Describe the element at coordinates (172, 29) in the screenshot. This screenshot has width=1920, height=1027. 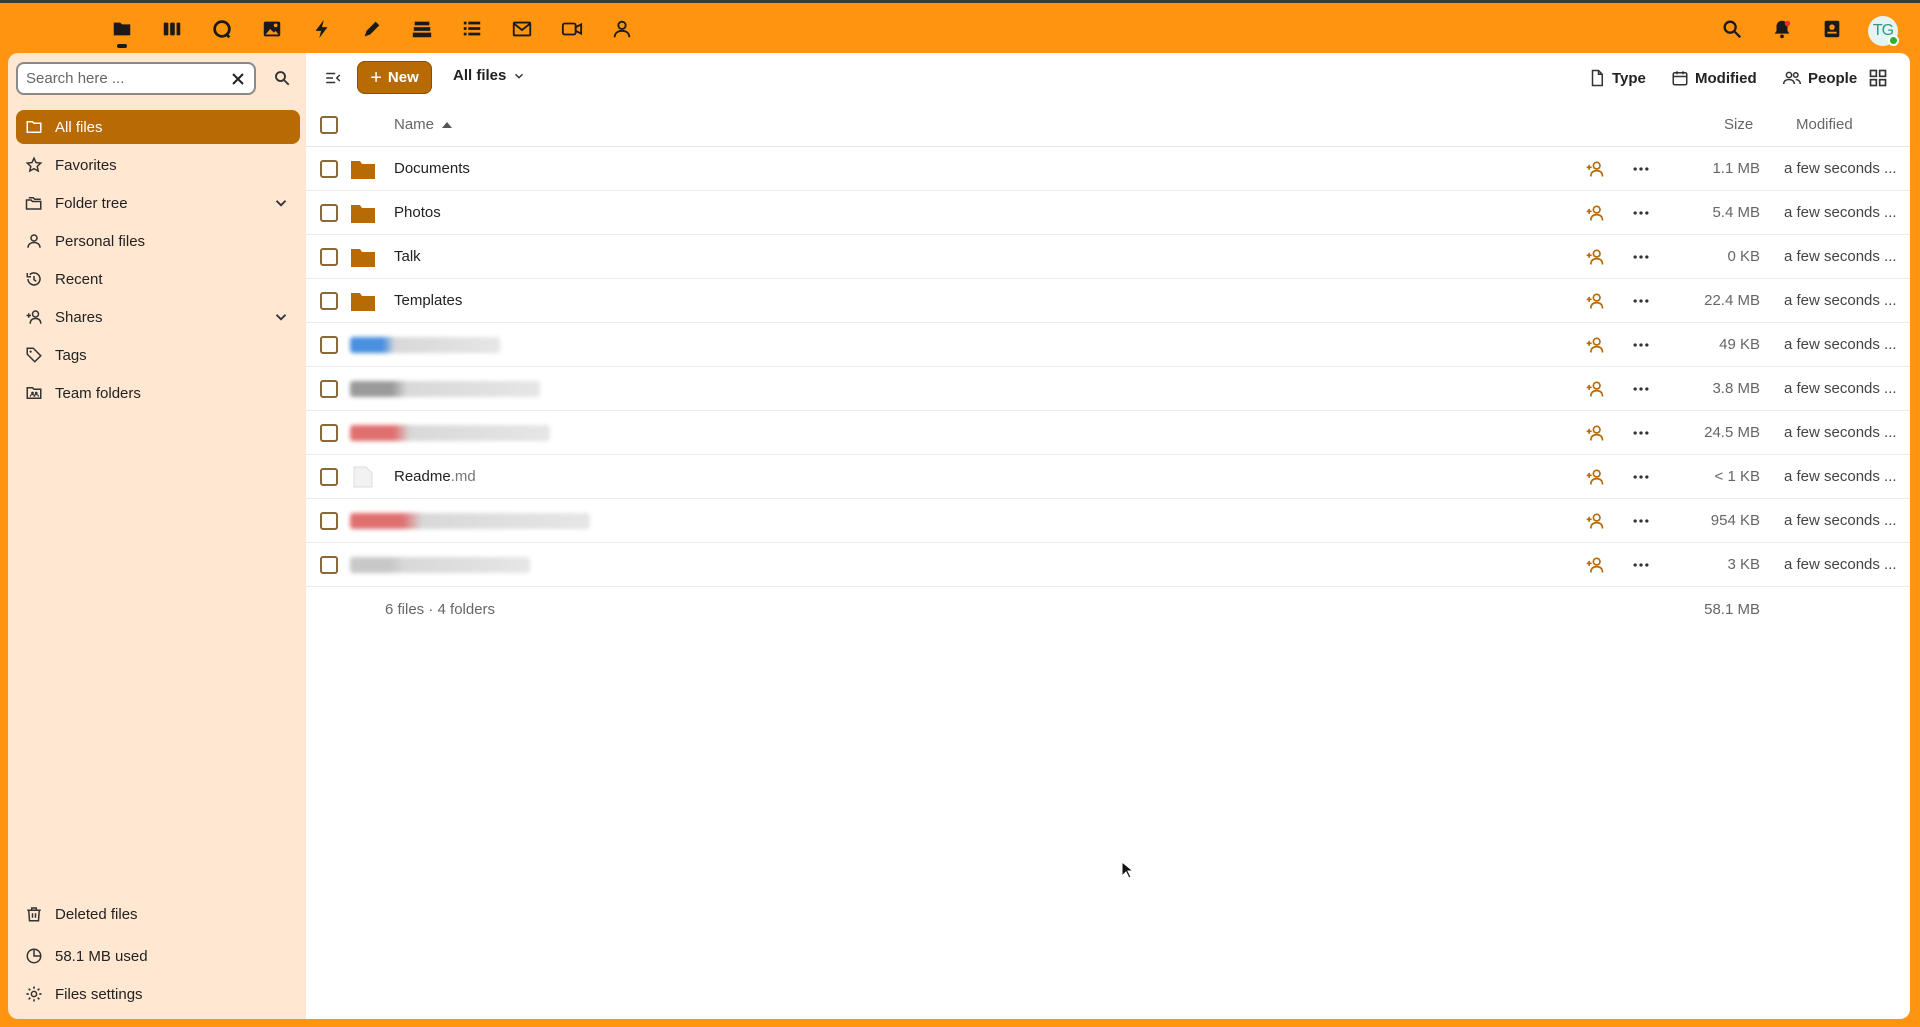
I see `dashboard-app-icon` at that location.